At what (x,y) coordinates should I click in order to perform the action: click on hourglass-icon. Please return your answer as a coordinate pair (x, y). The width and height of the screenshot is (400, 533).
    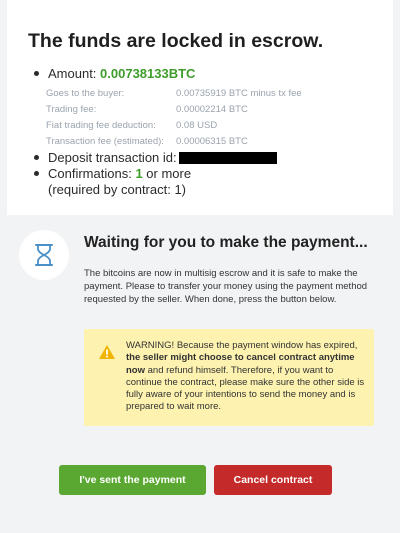
    Looking at the image, I should click on (44, 255).